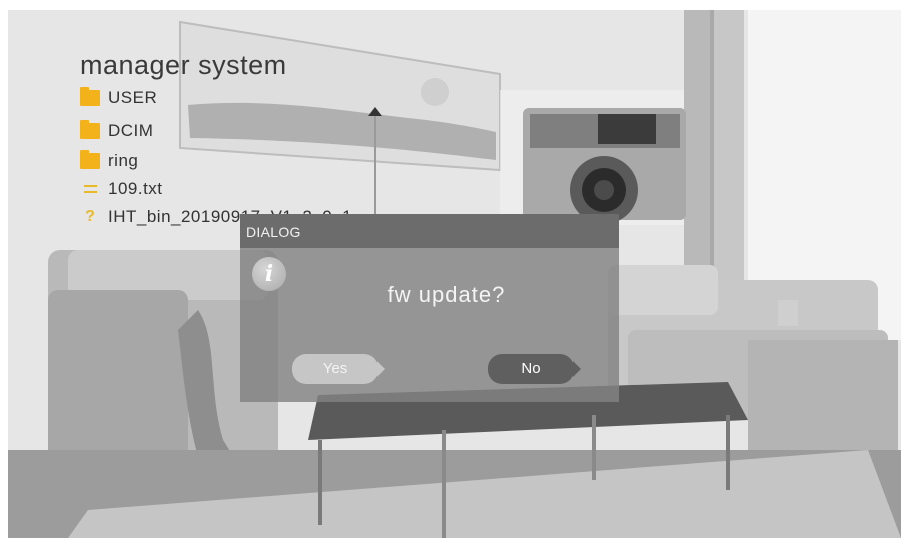  Describe the element at coordinates (133, 97) in the screenshot. I see `file-name: USER` at that location.